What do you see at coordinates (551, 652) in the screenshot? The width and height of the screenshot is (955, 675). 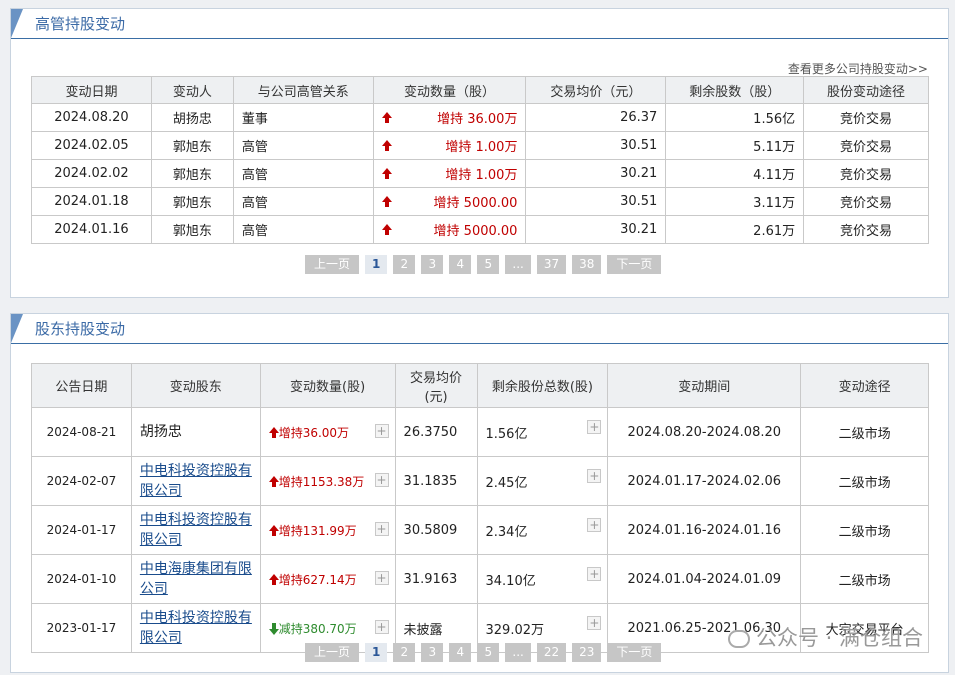 I see `page-button-22: 22` at bounding box center [551, 652].